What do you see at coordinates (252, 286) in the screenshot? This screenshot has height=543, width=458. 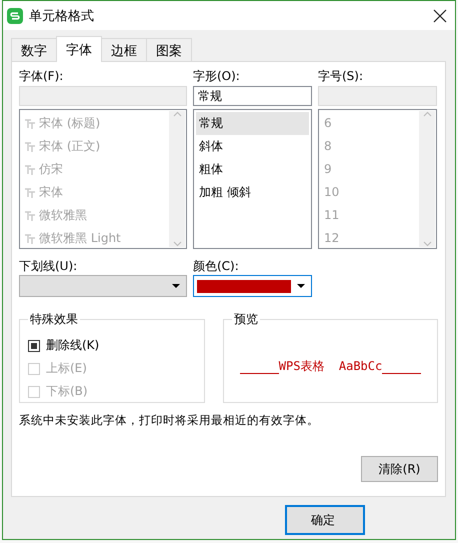 I see `color-dropdown` at bounding box center [252, 286].